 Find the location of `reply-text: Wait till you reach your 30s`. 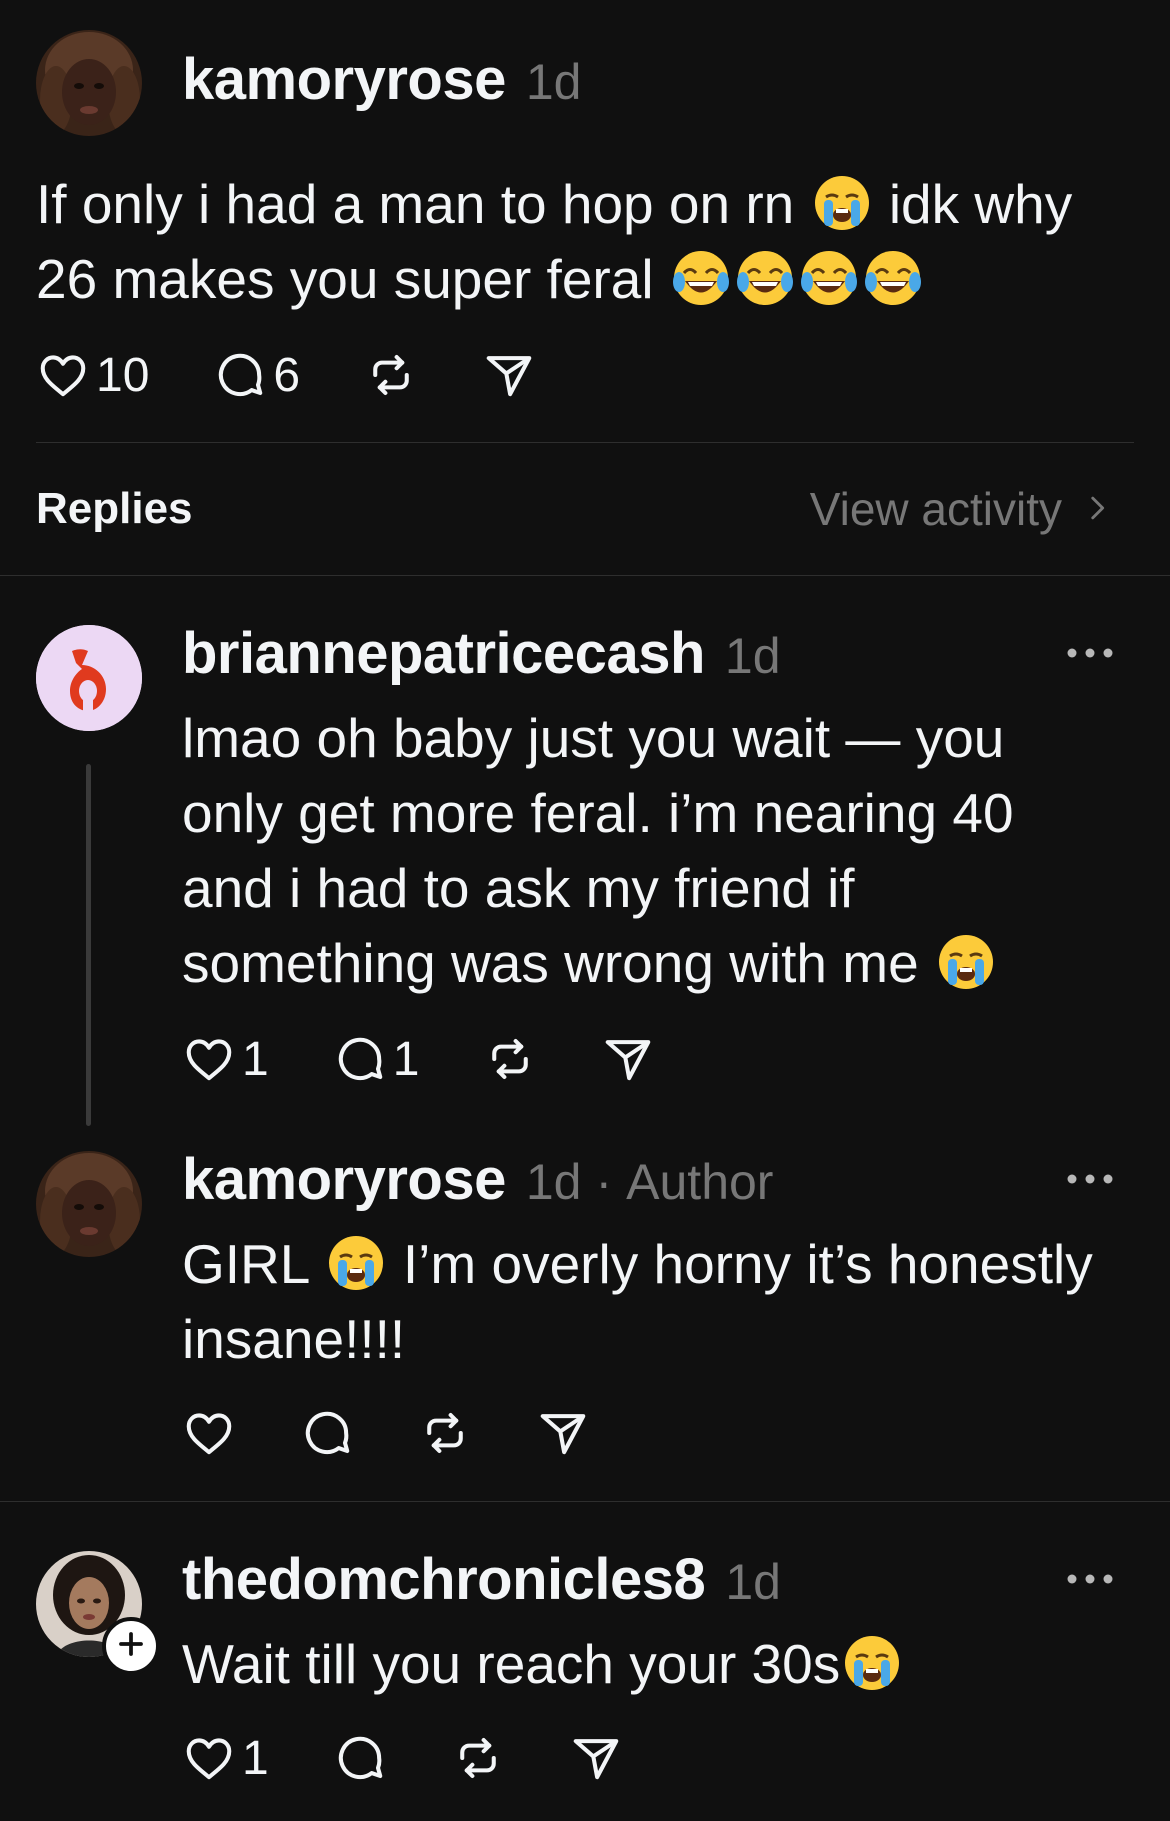

reply-text: Wait till you reach your 30s is located at coordinates (662, 1664).